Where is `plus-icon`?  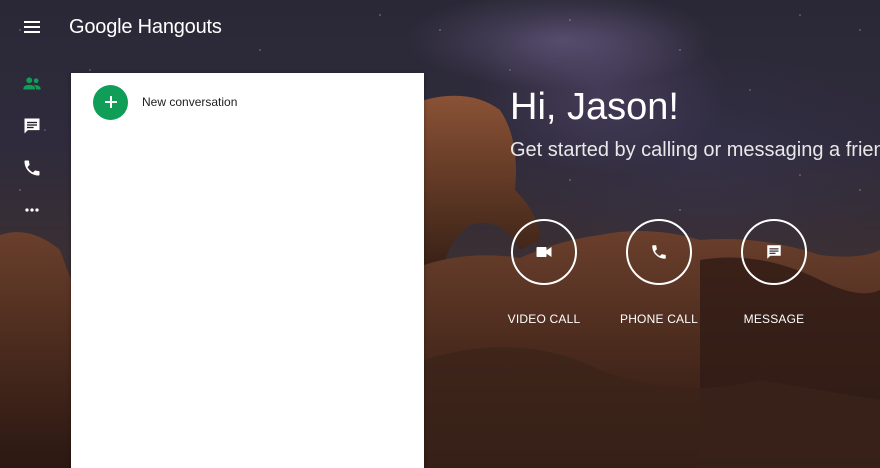
plus-icon is located at coordinates (110, 102).